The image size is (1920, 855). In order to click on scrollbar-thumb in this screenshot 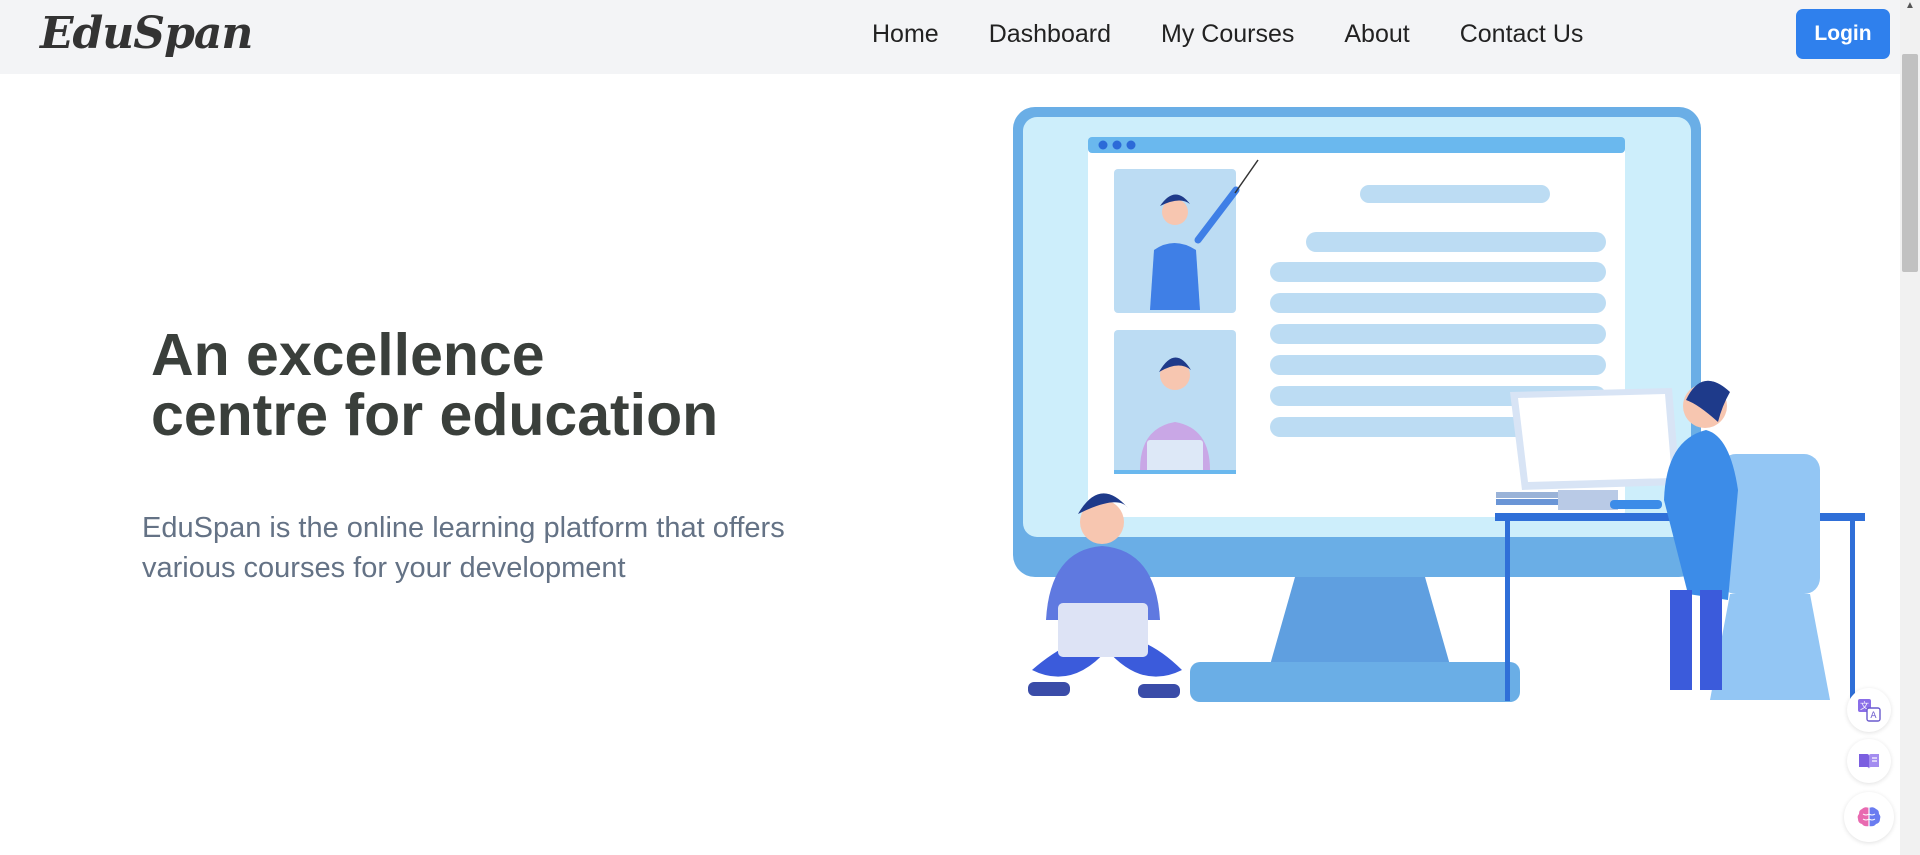, I will do `click(1910, 163)`.